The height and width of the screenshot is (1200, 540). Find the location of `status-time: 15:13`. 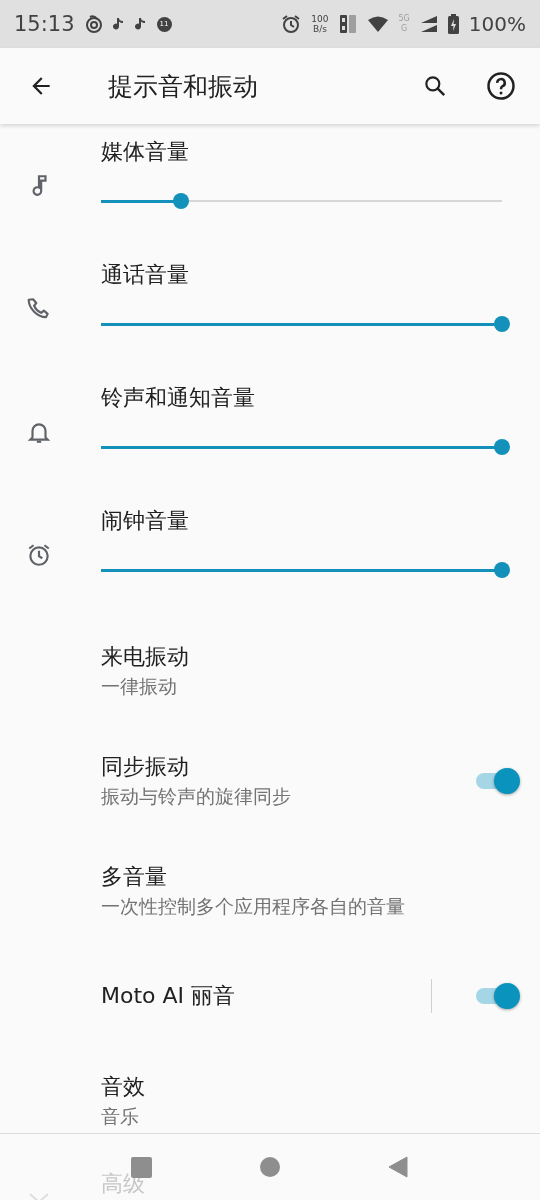

status-time: 15:13 is located at coordinates (44, 24).